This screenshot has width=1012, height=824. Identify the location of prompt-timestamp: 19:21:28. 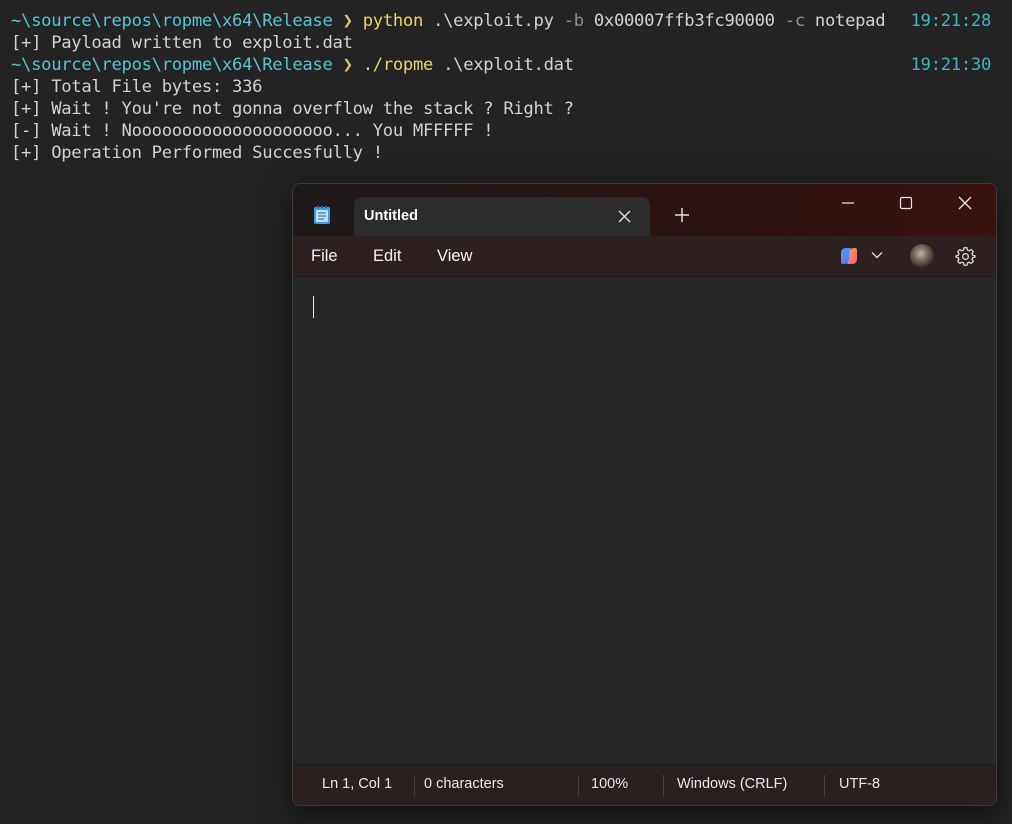
(951, 21).